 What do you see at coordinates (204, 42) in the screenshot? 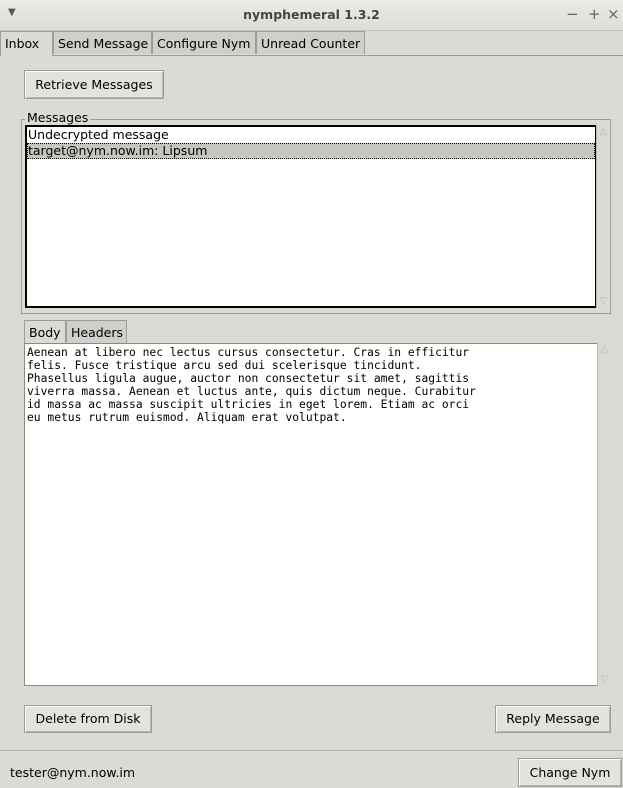
I see `tab-configure-nym: Configure Nym` at bounding box center [204, 42].